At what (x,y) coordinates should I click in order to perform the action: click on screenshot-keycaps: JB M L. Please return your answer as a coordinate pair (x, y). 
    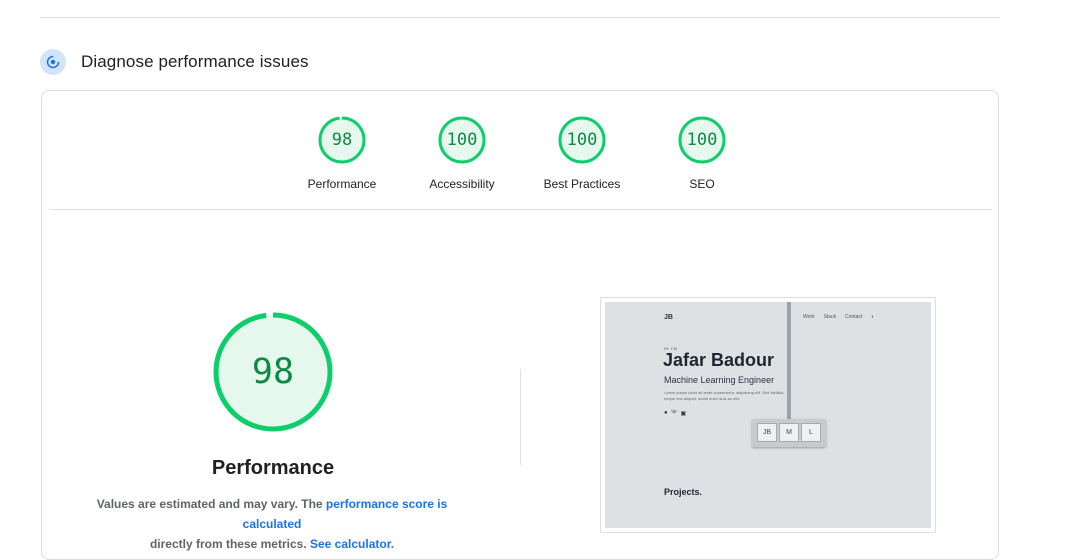
    Looking at the image, I should click on (789, 433).